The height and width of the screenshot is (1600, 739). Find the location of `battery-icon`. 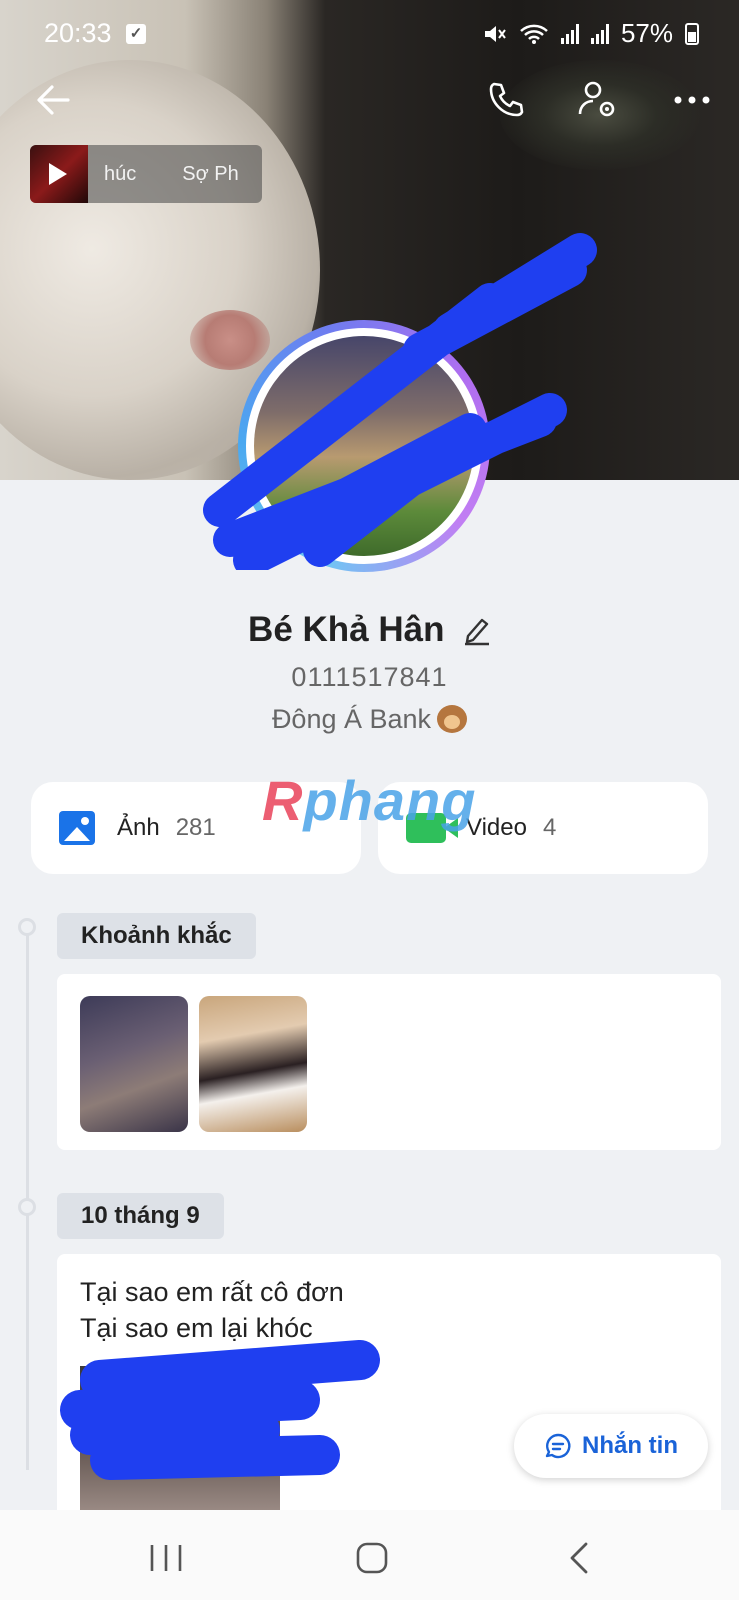

battery-icon is located at coordinates (692, 33).